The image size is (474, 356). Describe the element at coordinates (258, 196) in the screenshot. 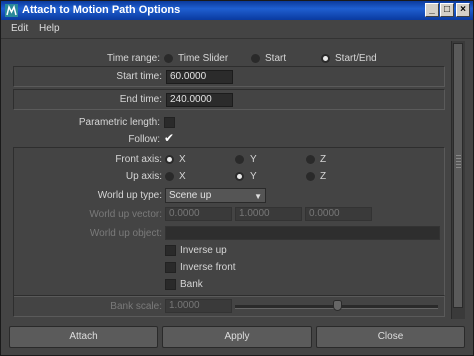

I see `chevron-down-icon: ▼` at that location.